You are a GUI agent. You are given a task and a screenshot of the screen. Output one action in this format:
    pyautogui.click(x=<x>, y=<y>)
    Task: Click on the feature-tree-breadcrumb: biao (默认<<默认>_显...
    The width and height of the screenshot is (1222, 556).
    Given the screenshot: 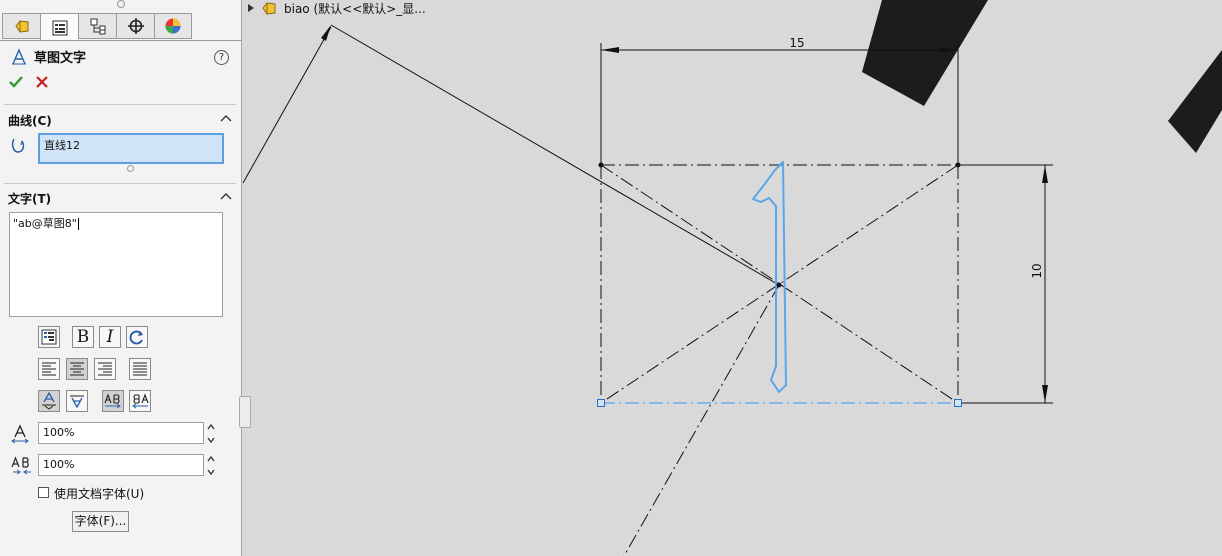 What is the action you would take?
    pyautogui.click(x=337, y=8)
    